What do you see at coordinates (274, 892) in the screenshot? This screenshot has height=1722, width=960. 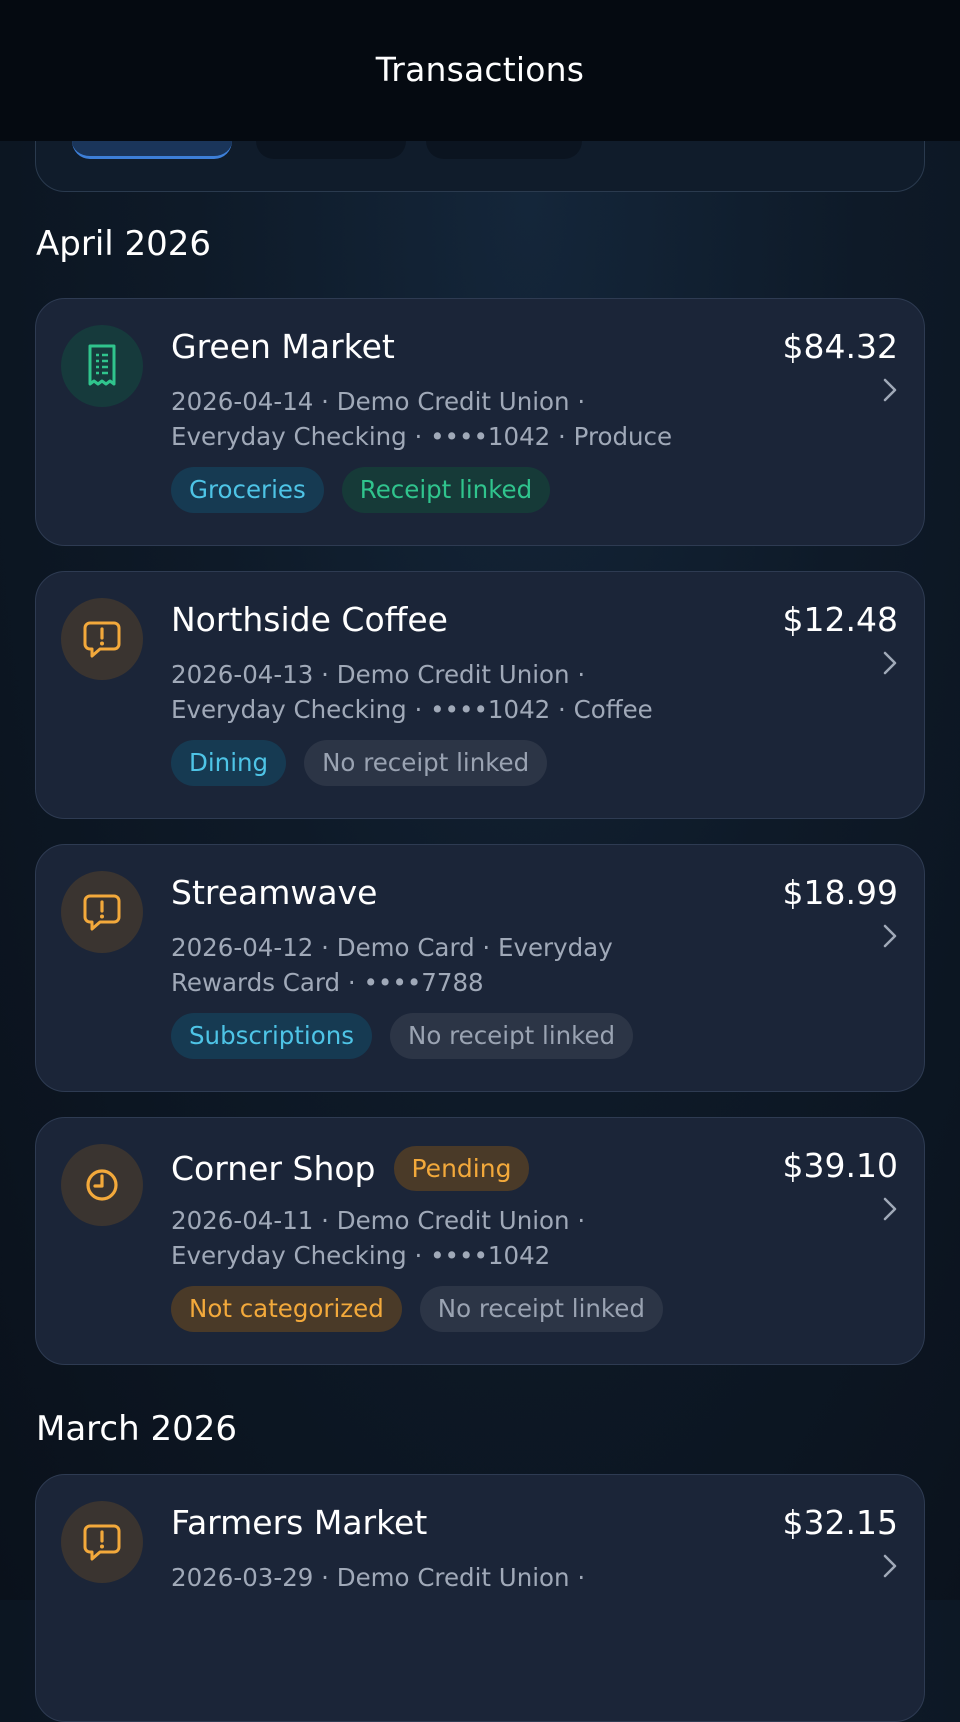 I see `merchant-name: Streamwave` at bounding box center [274, 892].